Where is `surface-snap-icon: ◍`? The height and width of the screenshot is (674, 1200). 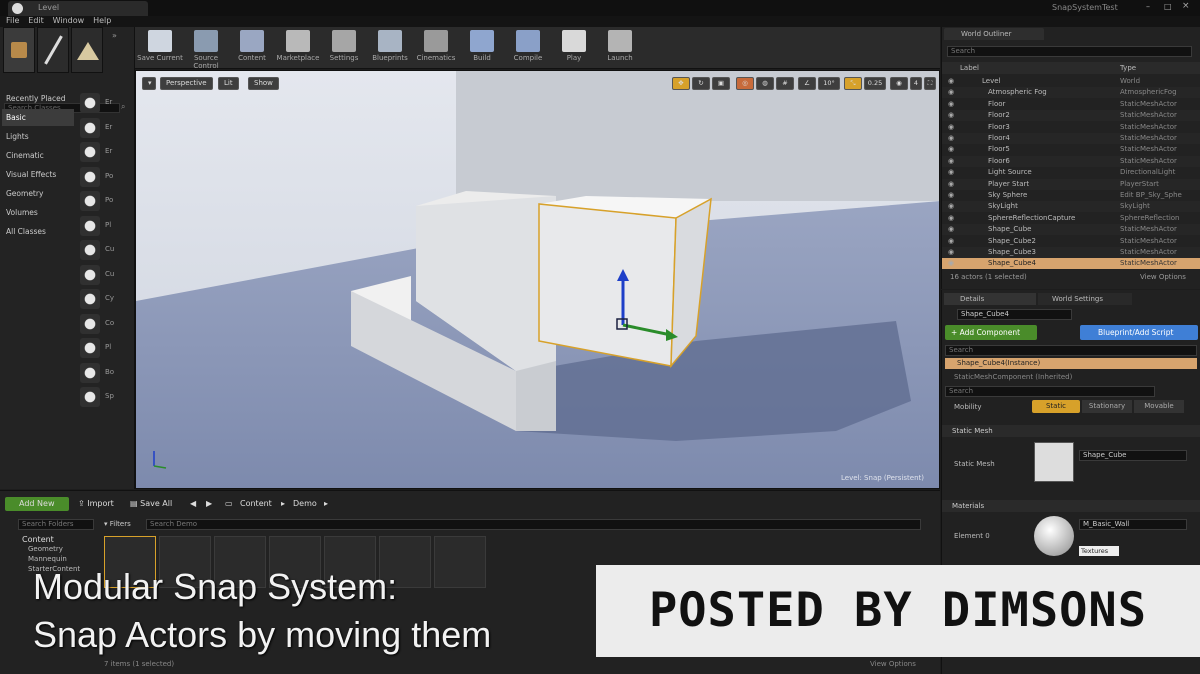 surface-snap-icon: ◍ is located at coordinates (765, 83).